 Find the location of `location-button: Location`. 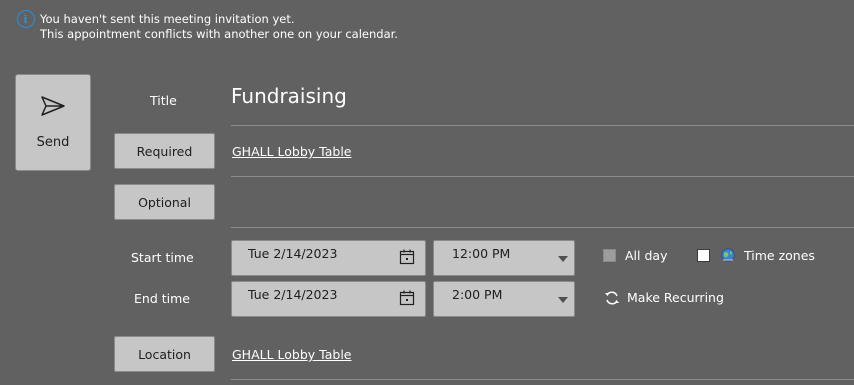

location-button: Location is located at coordinates (164, 354).